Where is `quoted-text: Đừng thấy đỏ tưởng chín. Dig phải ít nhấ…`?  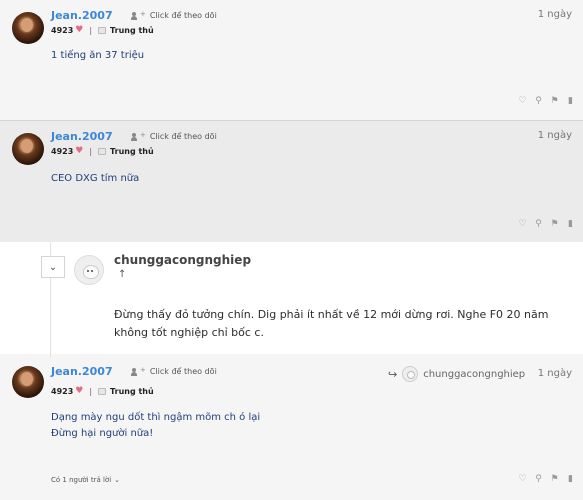
quoted-text: Đừng thấy đỏ tưởng chín. Dig phải ít nhấ… is located at coordinates (331, 323).